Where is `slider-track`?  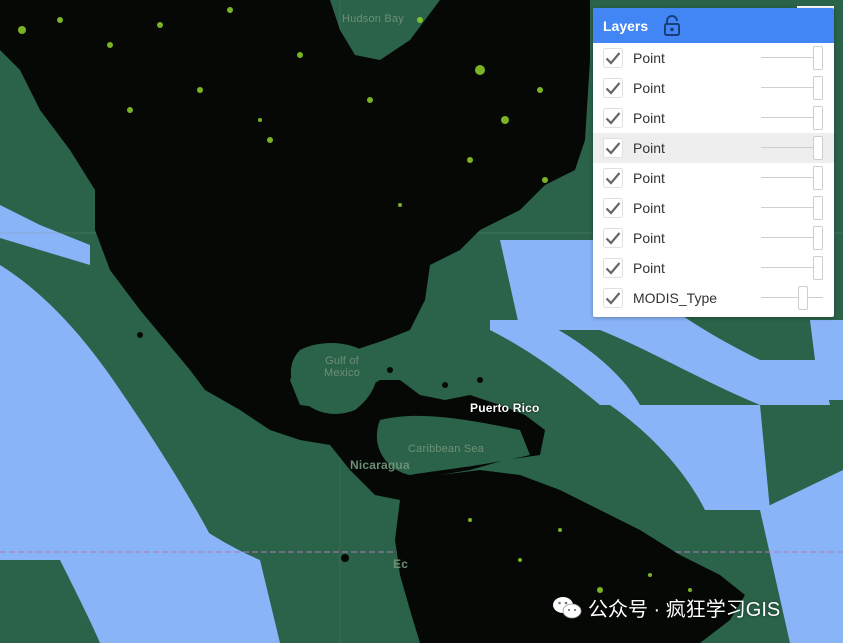
slider-track is located at coordinates (792, 297).